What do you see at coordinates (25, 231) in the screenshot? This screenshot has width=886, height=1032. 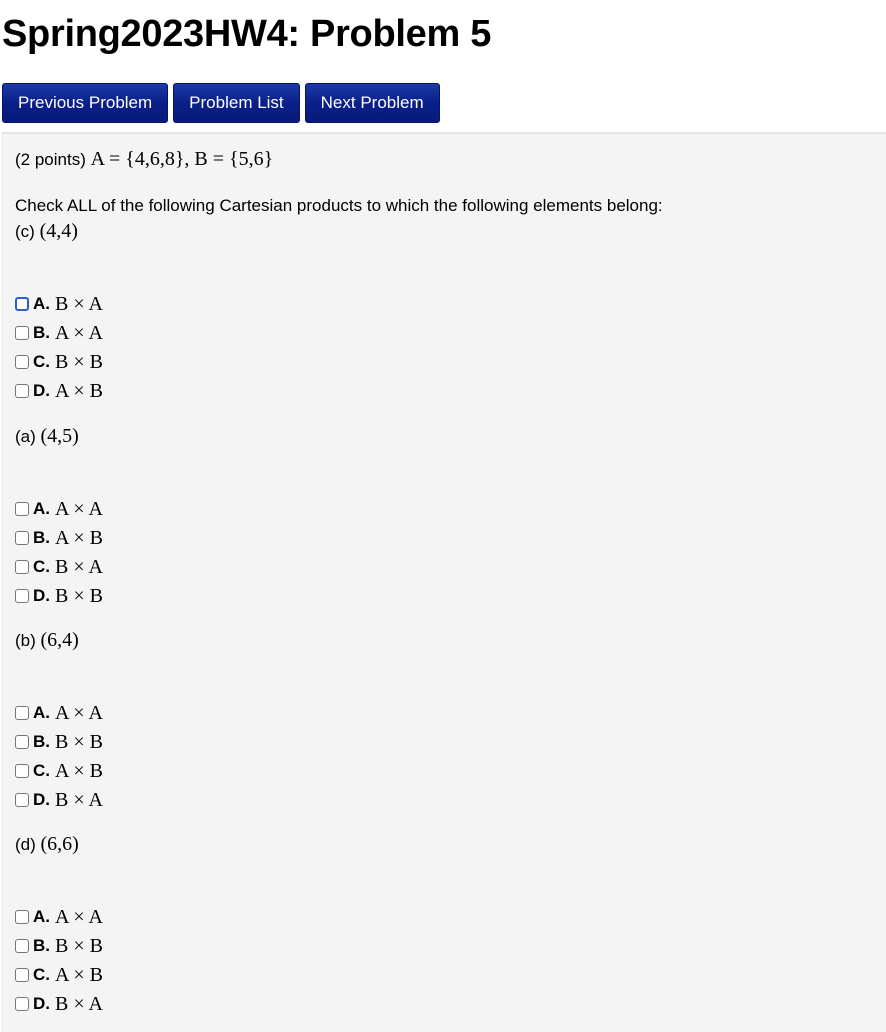 I see `part-label: (c)` at bounding box center [25, 231].